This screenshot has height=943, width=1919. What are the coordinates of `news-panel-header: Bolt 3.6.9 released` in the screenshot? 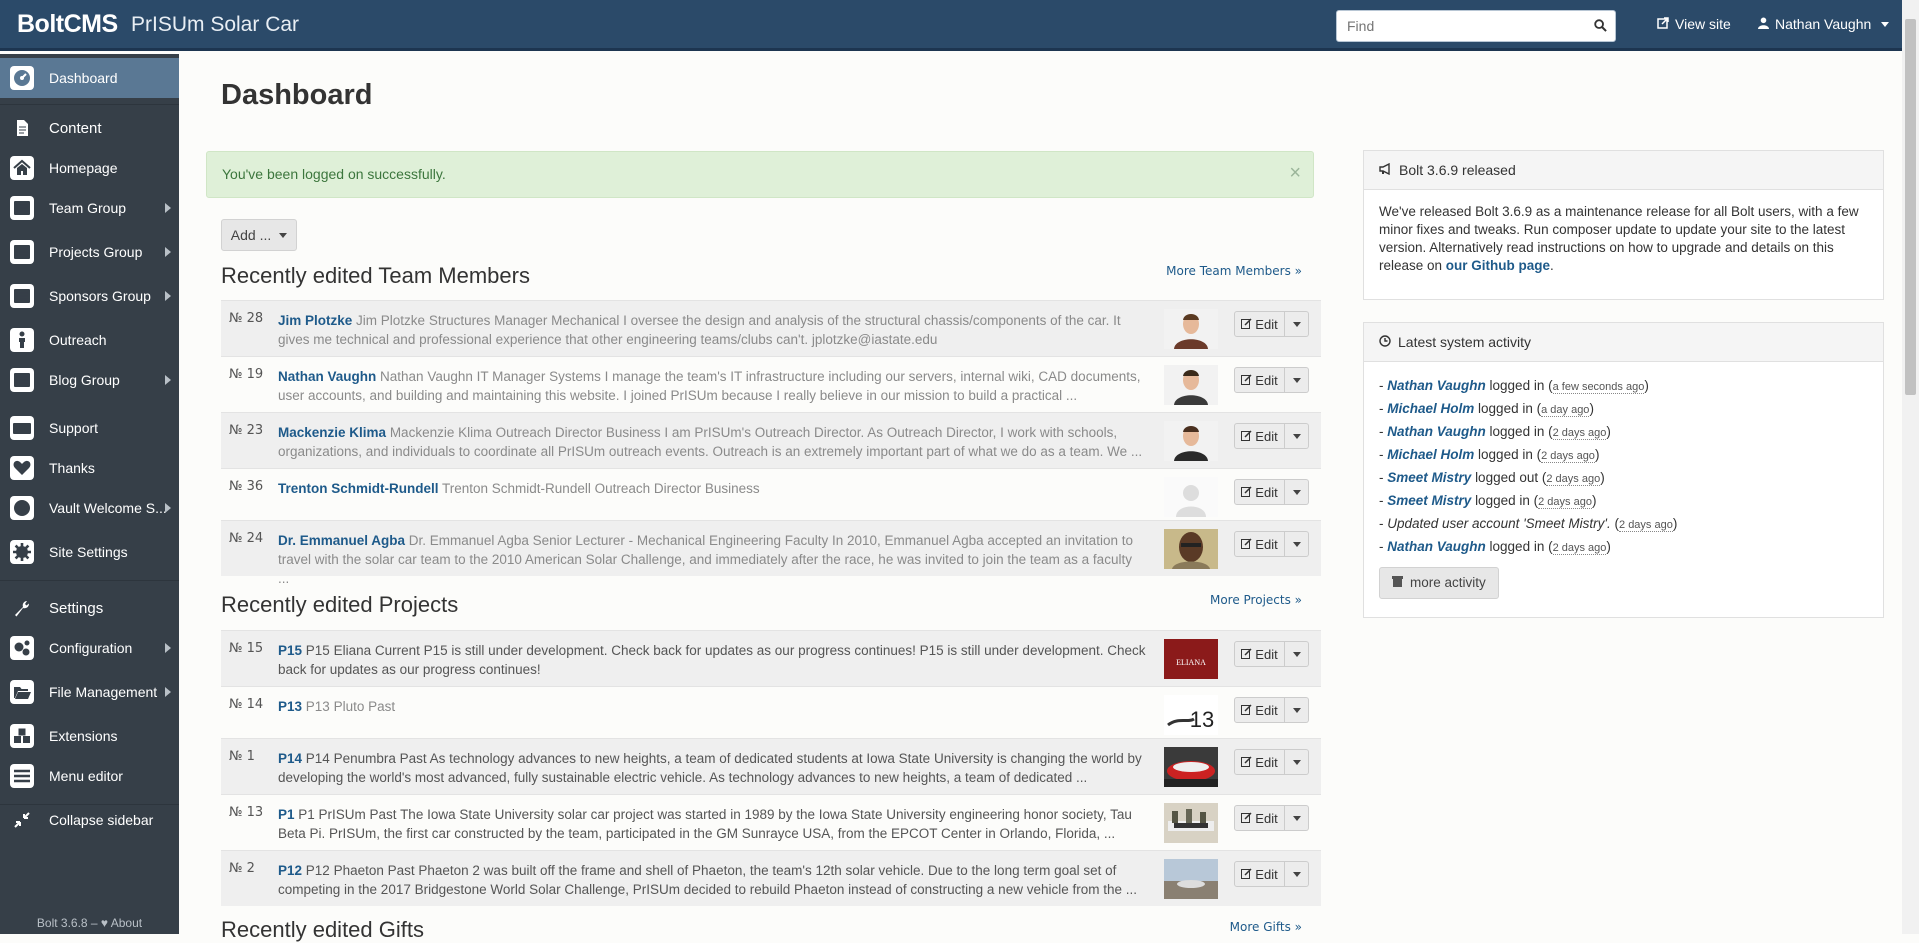 It's located at (1623, 170).